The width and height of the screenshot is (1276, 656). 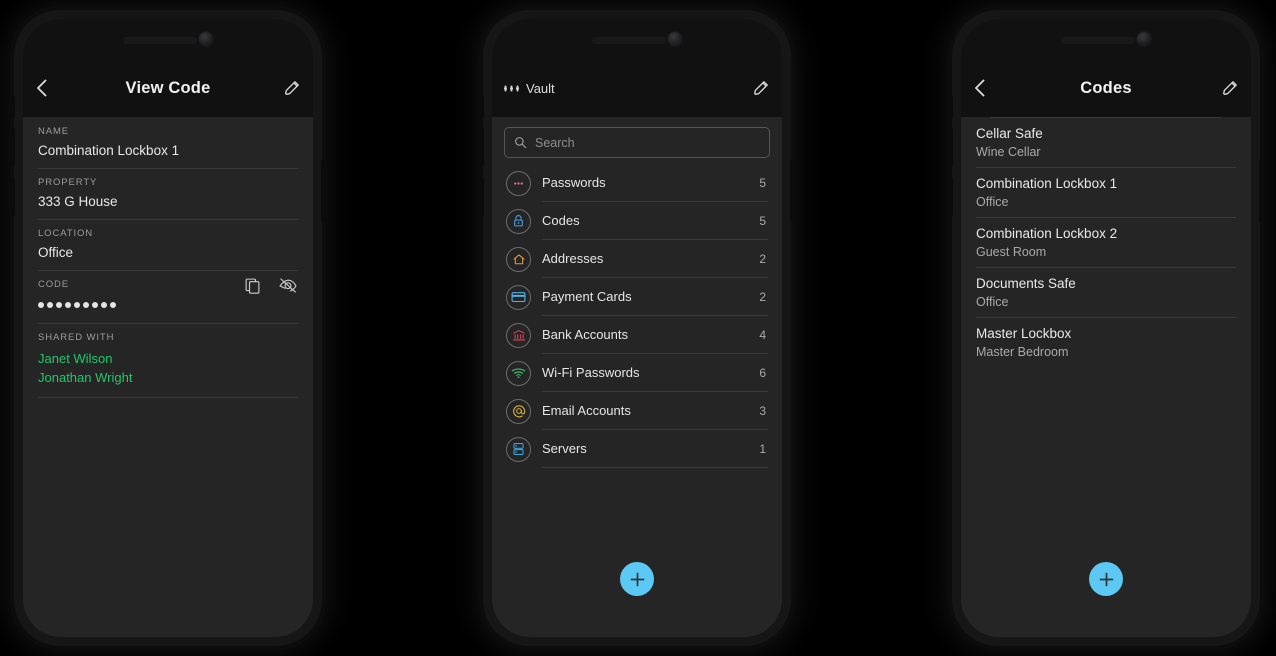 What do you see at coordinates (637, 221) in the screenshot?
I see `category-row-codes: Codes 5` at bounding box center [637, 221].